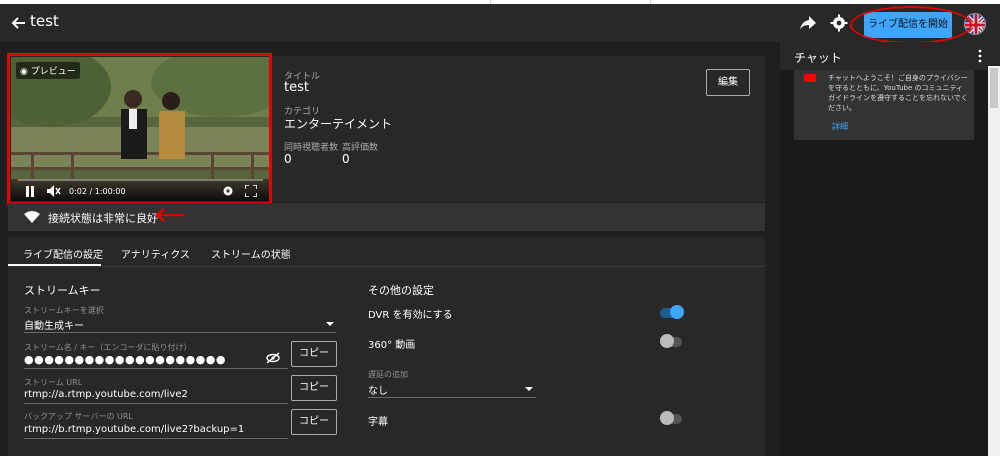 This screenshot has width=1000, height=456. I want to click on settings-tabs: ライブ配信の設定 アナリティクス ストリームの状態, so click(386, 252).